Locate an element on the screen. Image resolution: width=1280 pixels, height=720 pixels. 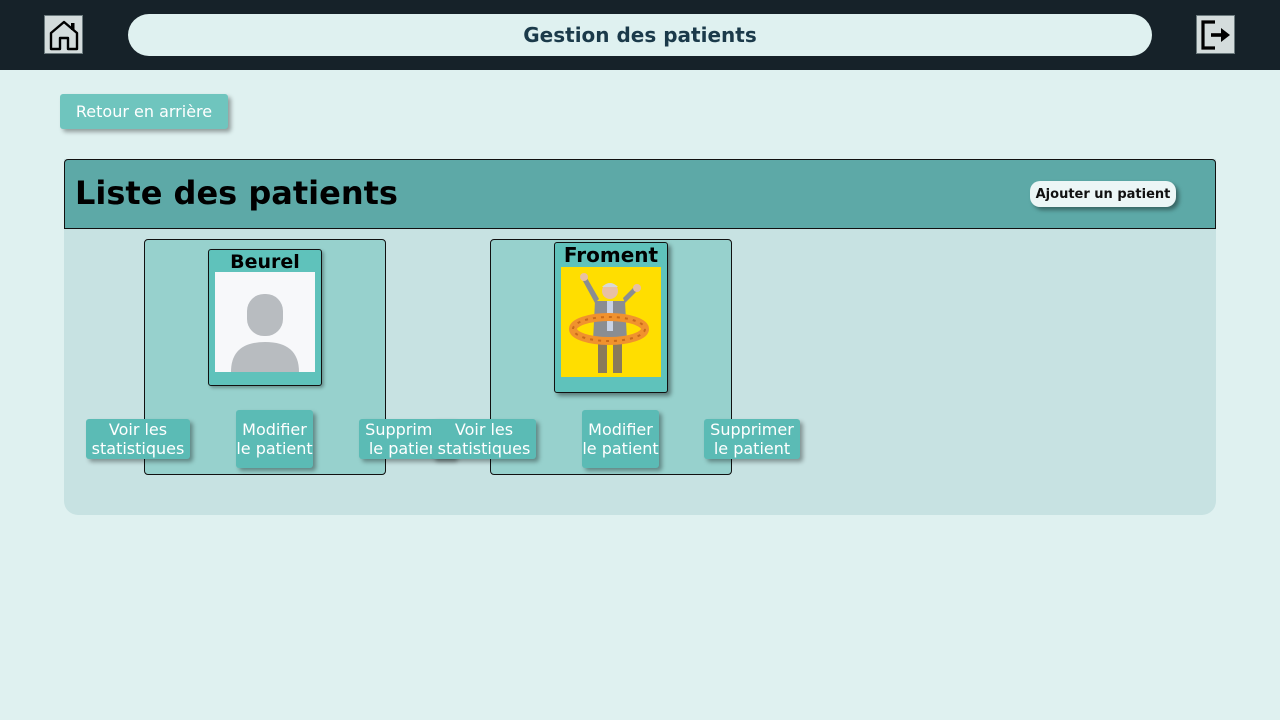
patient-photo is located at coordinates (611, 322).